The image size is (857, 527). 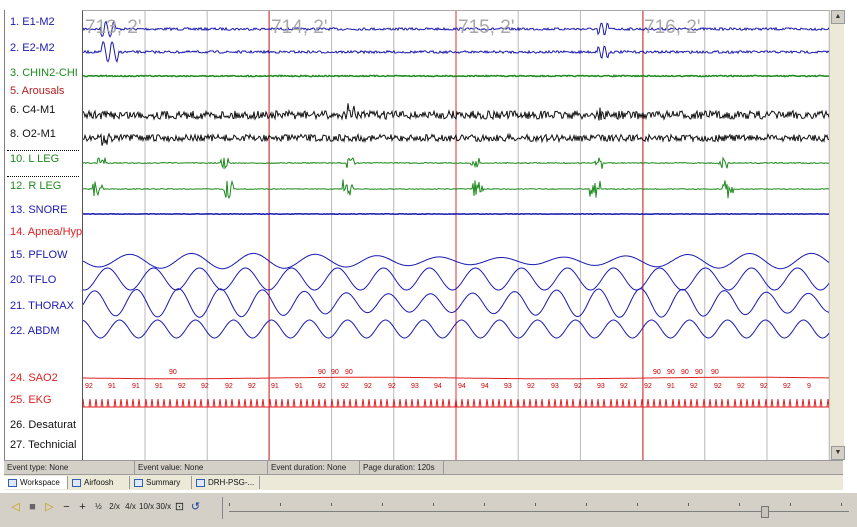 What do you see at coordinates (46, 232) in the screenshot?
I see `channel-label-apnea: 14. Apnea/Hyp` at bounding box center [46, 232].